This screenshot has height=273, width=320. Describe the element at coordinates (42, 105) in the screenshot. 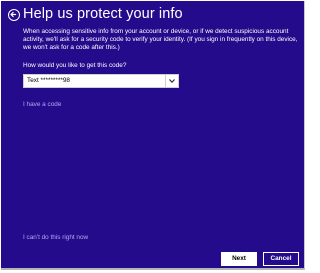

I see `have-code-link: I have a code` at that location.